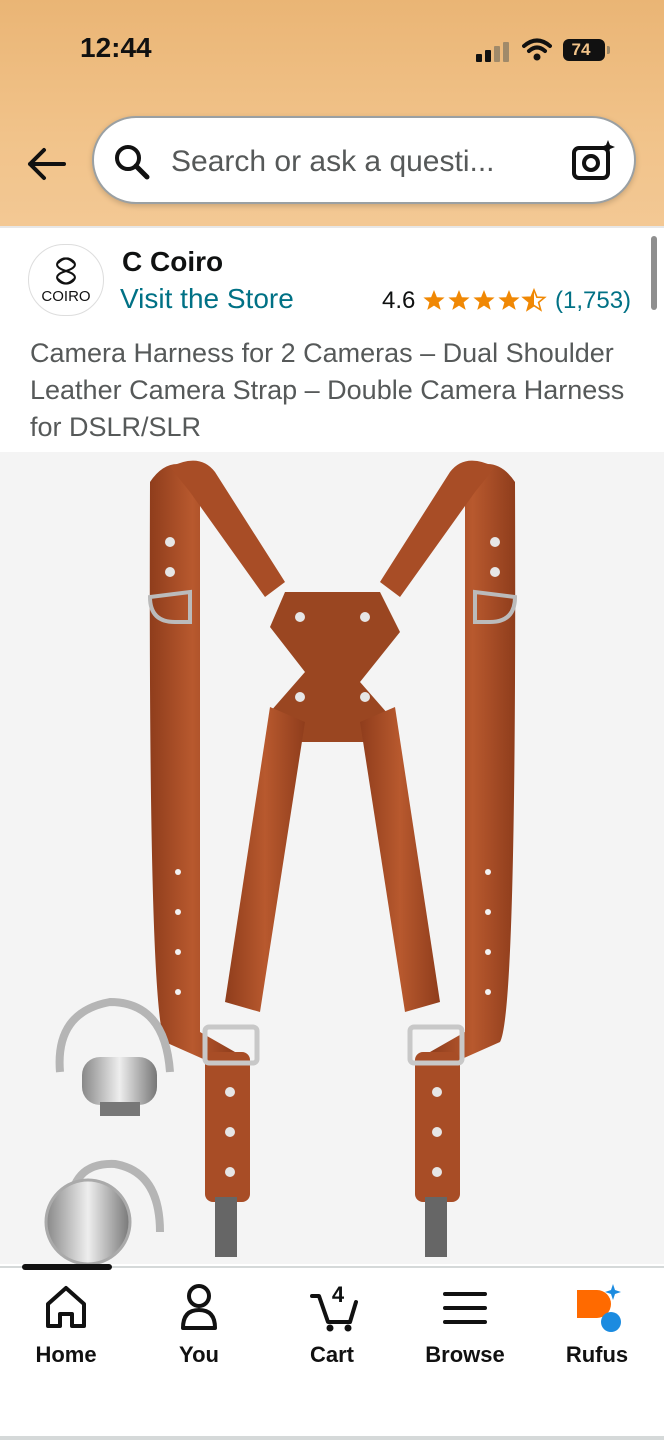  Describe the element at coordinates (465, 1308) in the screenshot. I see `menu-icon` at that location.